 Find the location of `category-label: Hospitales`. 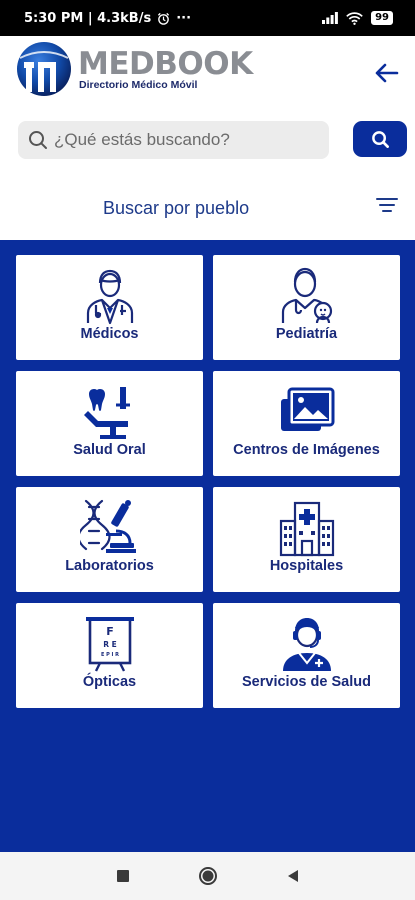

category-label: Hospitales is located at coordinates (306, 566).